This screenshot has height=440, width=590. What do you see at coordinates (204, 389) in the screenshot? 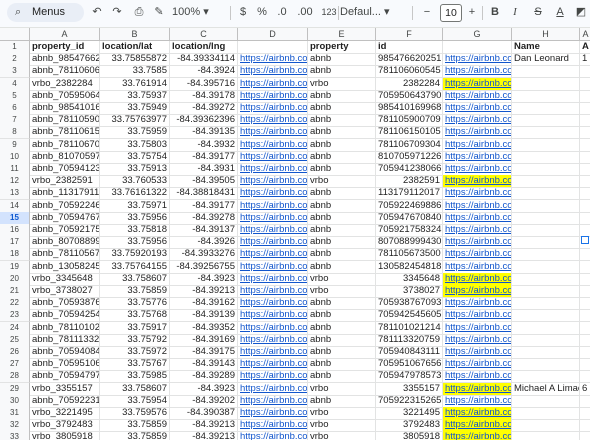
I see `cell-c: -84.3923` at bounding box center [204, 389].